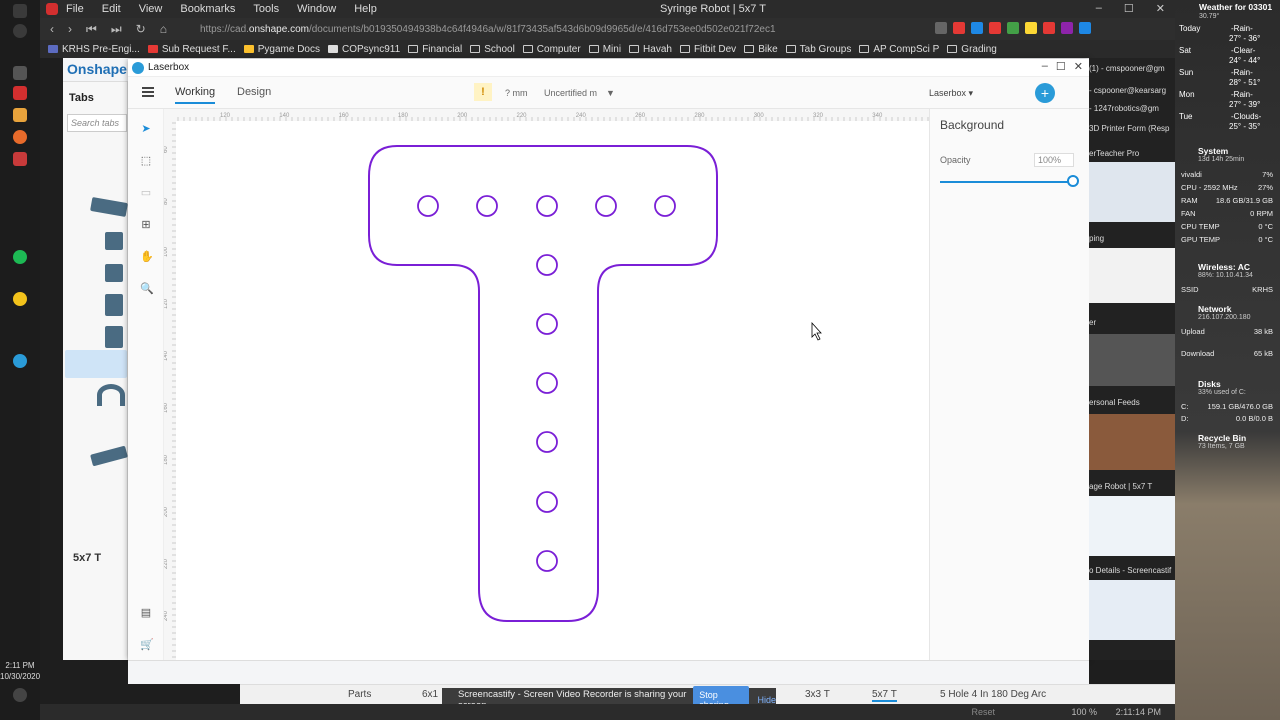 The width and height of the screenshot is (1280, 720). What do you see at coordinates (1132, 153) in the screenshot?
I see `preview-title: erTeacher Pro` at bounding box center [1132, 153].